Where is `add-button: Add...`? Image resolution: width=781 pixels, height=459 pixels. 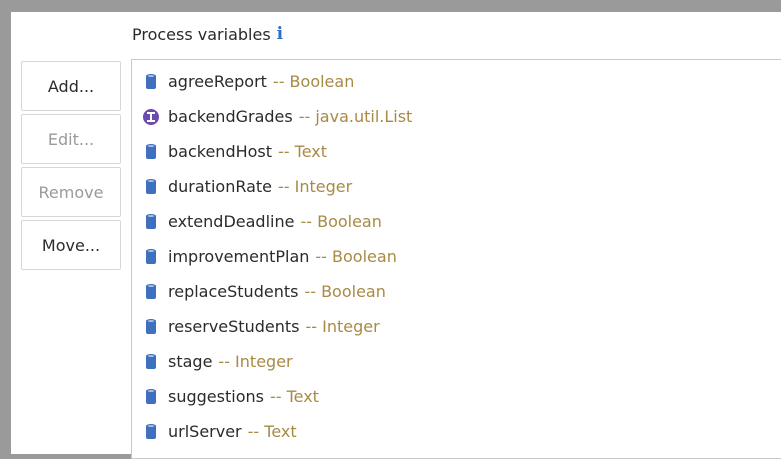
add-button: Add... is located at coordinates (71, 86).